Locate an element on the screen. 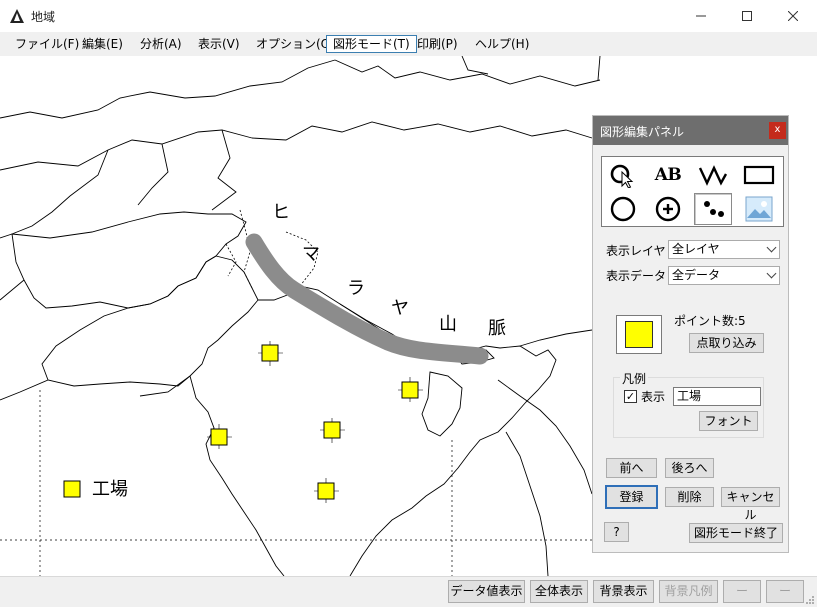 This screenshot has height=607, width=817. tool-palette: AB is located at coordinates (692, 191).